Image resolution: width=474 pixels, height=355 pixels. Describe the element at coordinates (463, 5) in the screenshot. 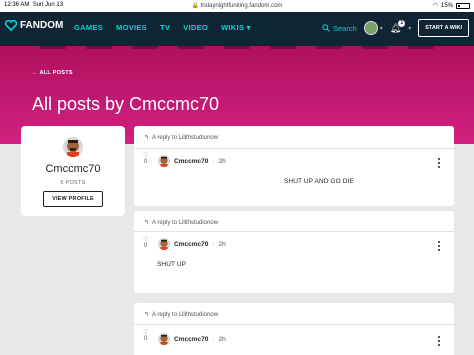

I see `battery-icon` at that location.